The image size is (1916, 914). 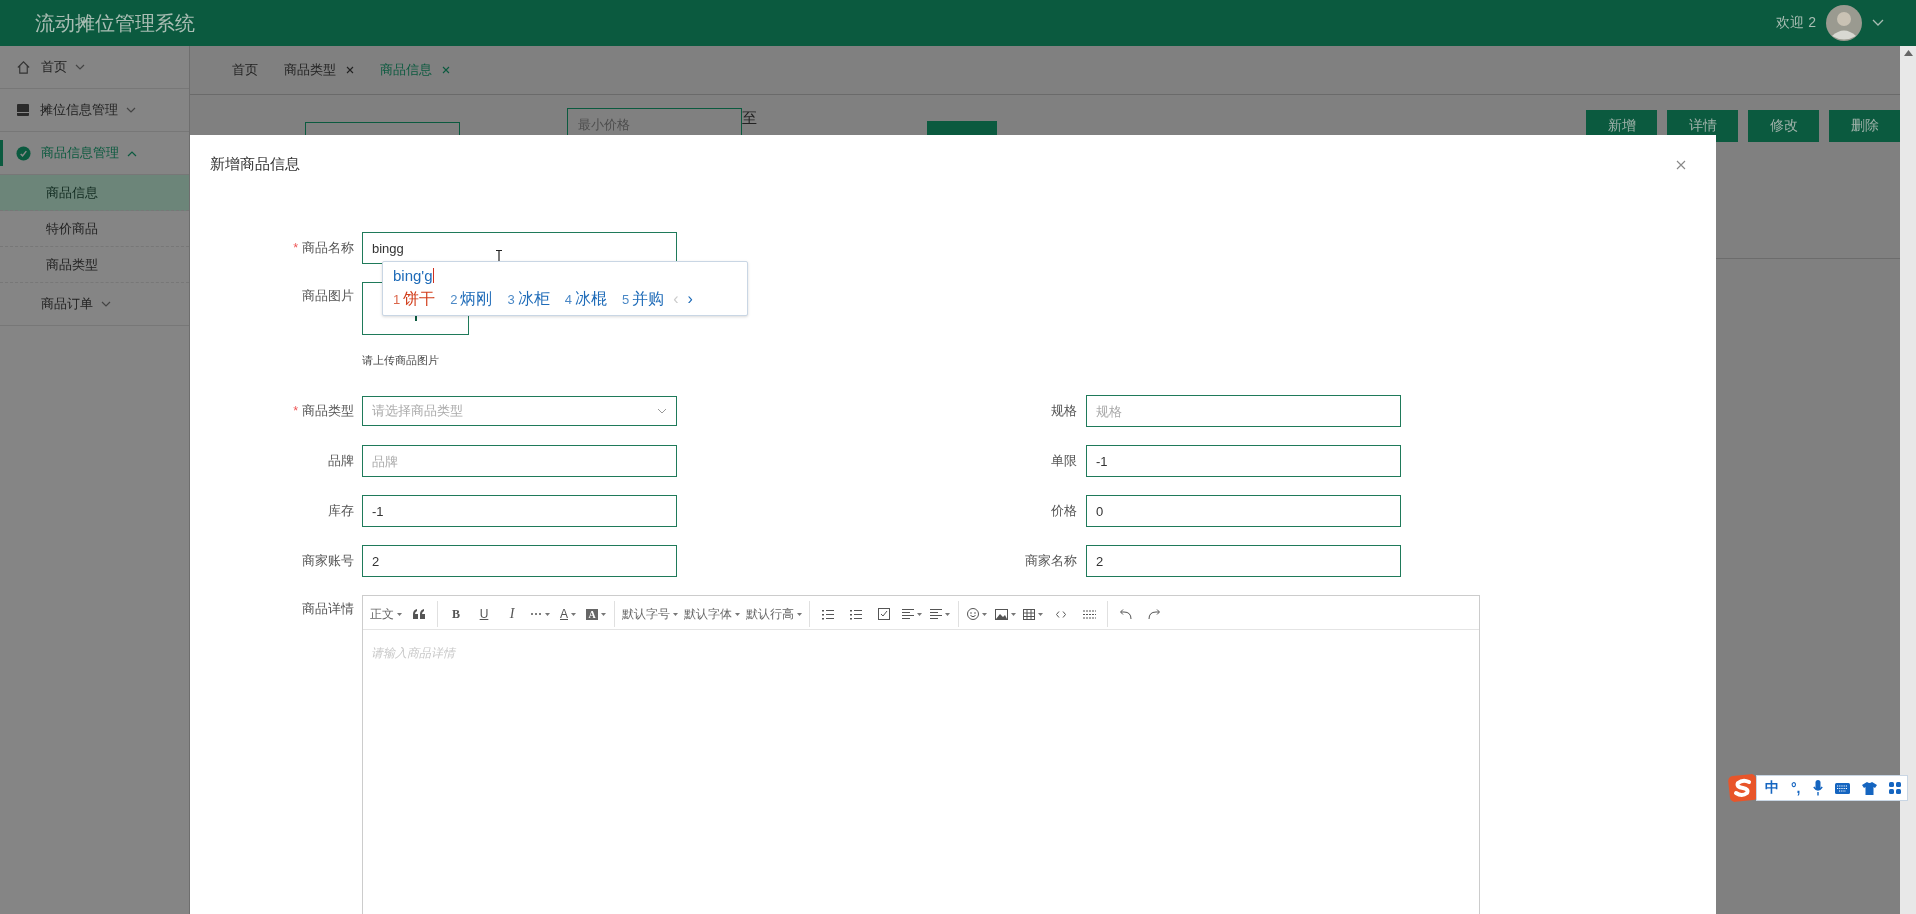 I want to click on field-label: * 商品名称, so click(x=323, y=248).